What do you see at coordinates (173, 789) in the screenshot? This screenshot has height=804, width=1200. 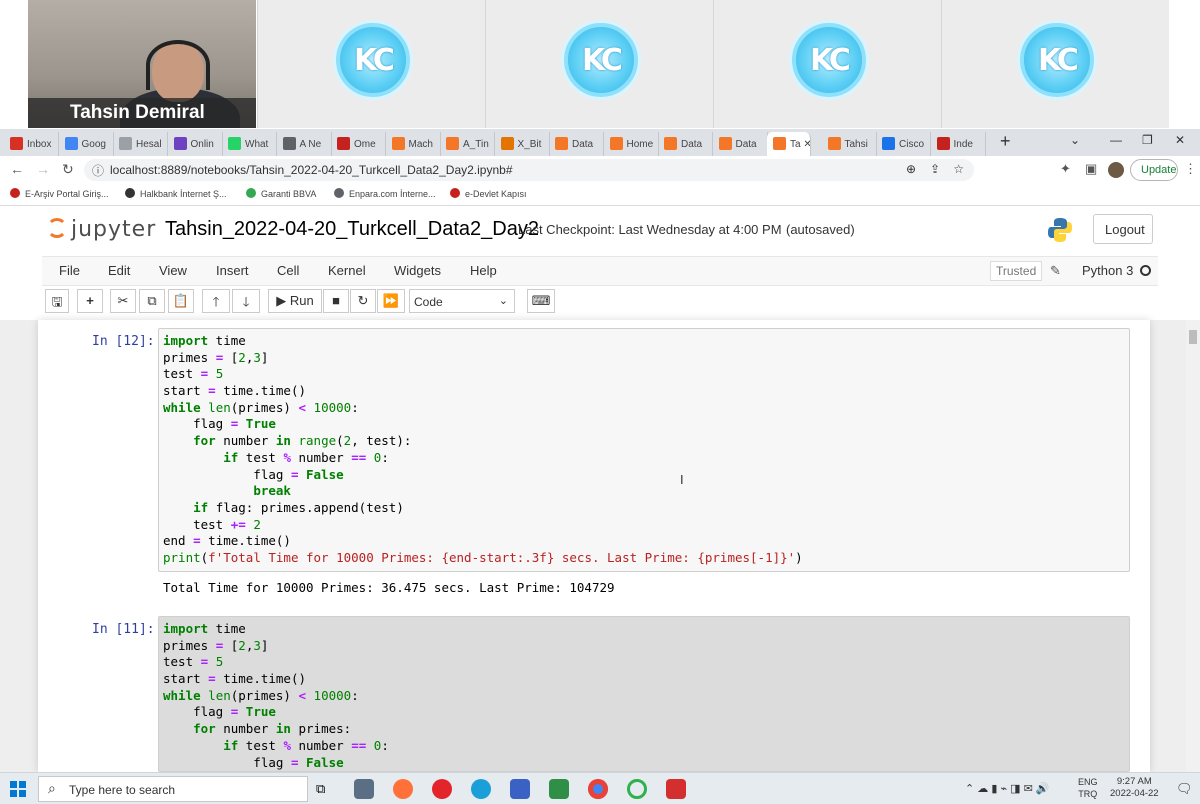 I see `taskbar-search-input: ⌕ Type here to search` at bounding box center [173, 789].